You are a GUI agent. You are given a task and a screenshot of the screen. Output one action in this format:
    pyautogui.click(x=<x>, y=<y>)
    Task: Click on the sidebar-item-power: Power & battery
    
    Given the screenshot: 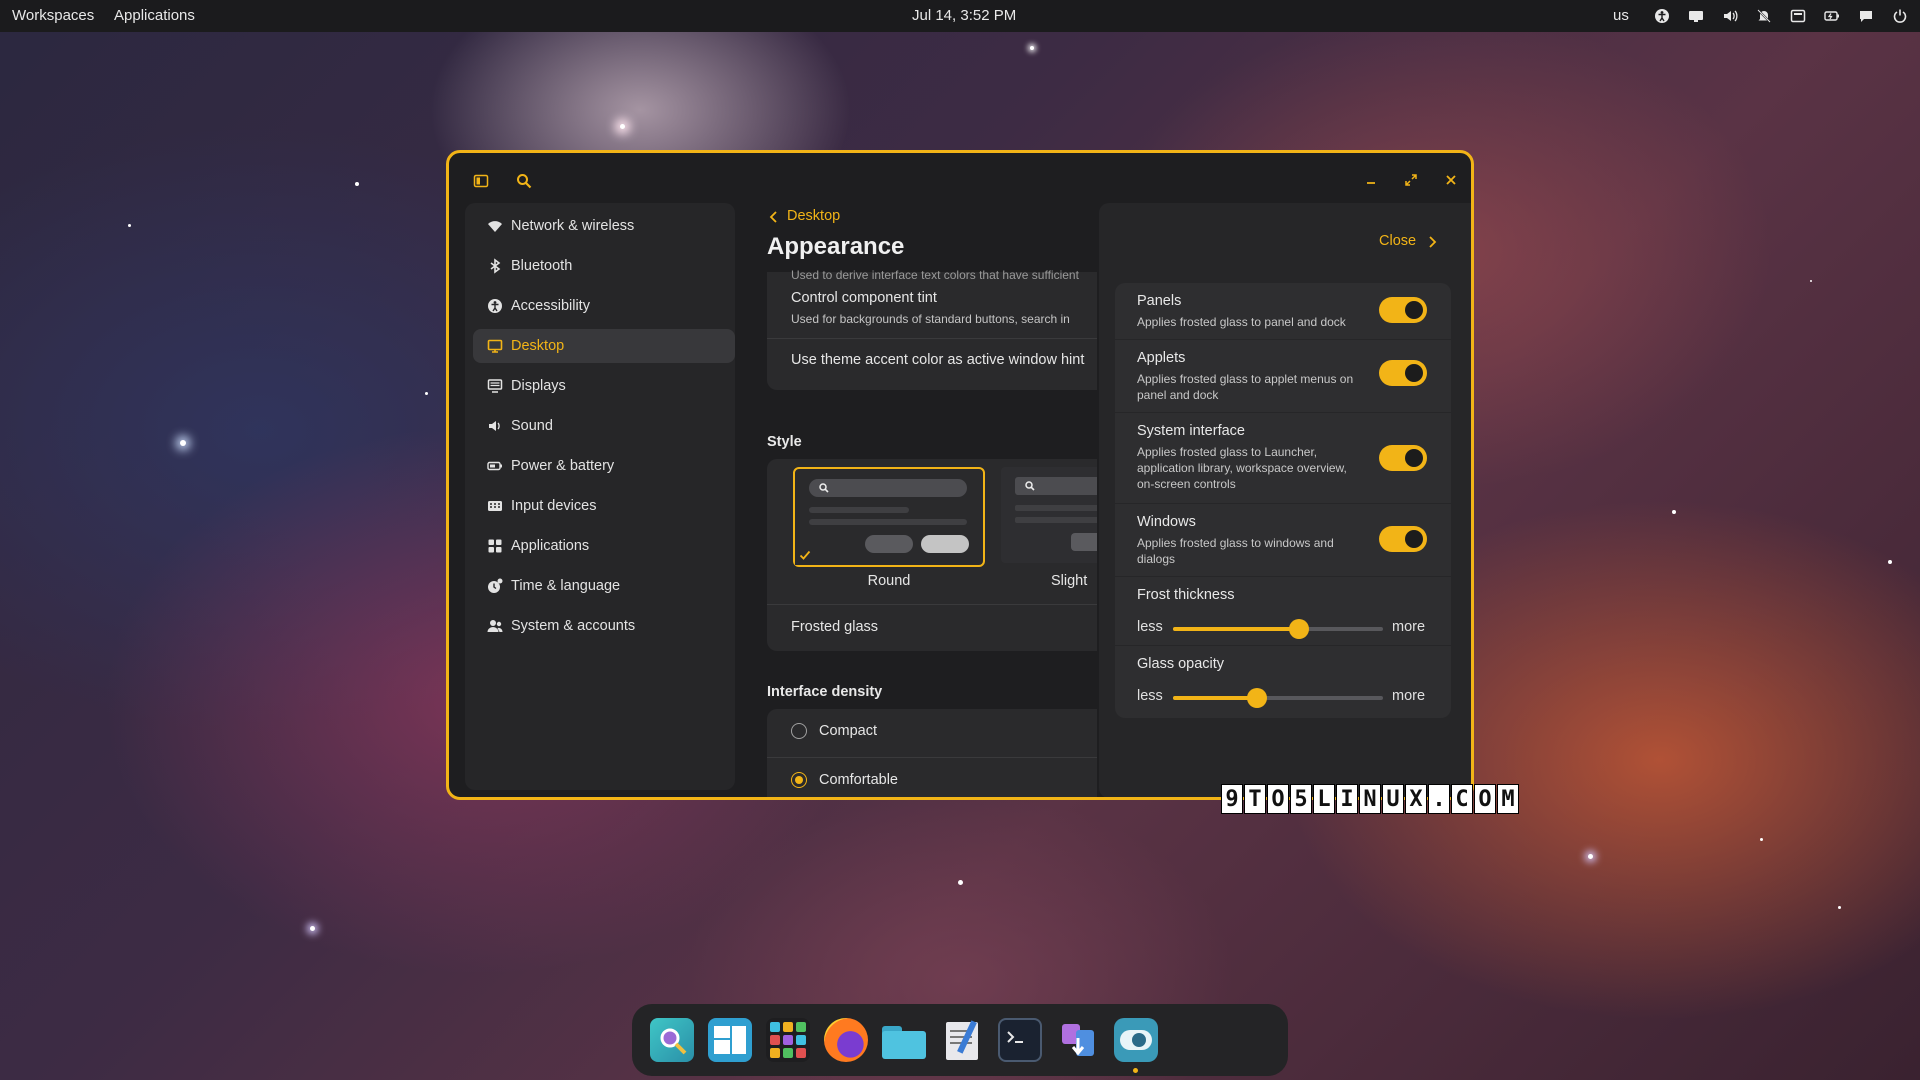 What is the action you would take?
    pyautogui.click(x=604, y=466)
    